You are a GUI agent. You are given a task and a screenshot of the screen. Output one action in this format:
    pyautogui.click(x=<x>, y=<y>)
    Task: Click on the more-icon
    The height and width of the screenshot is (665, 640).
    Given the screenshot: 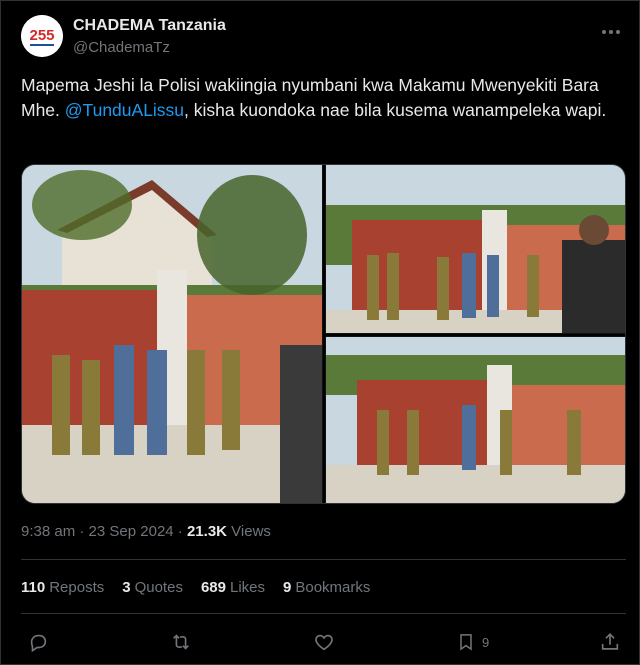 What is the action you would take?
    pyautogui.click(x=611, y=29)
    